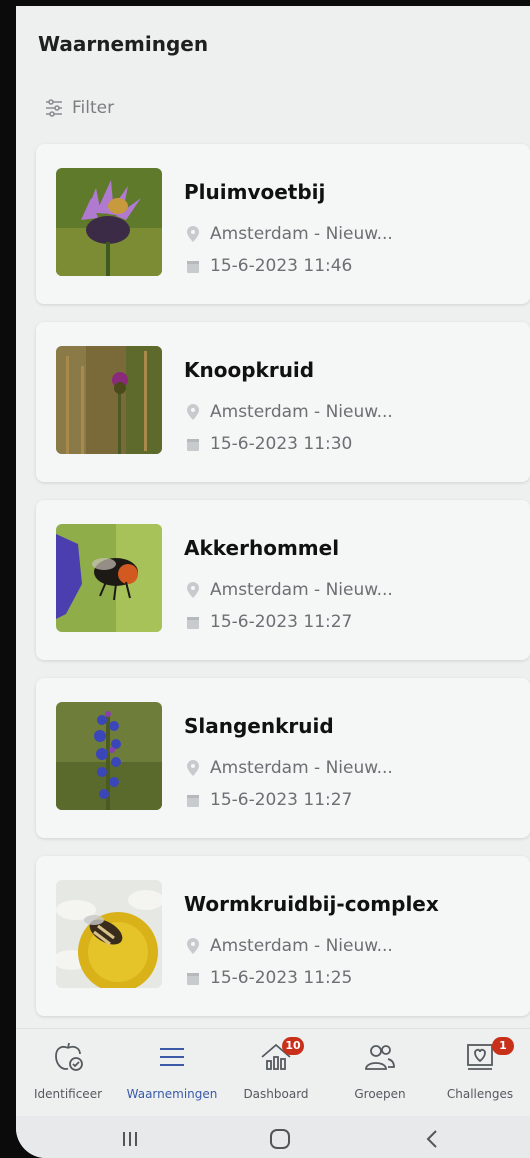 The height and width of the screenshot is (1158, 530). I want to click on observation-name: Knoopkruid, so click(249, 370).